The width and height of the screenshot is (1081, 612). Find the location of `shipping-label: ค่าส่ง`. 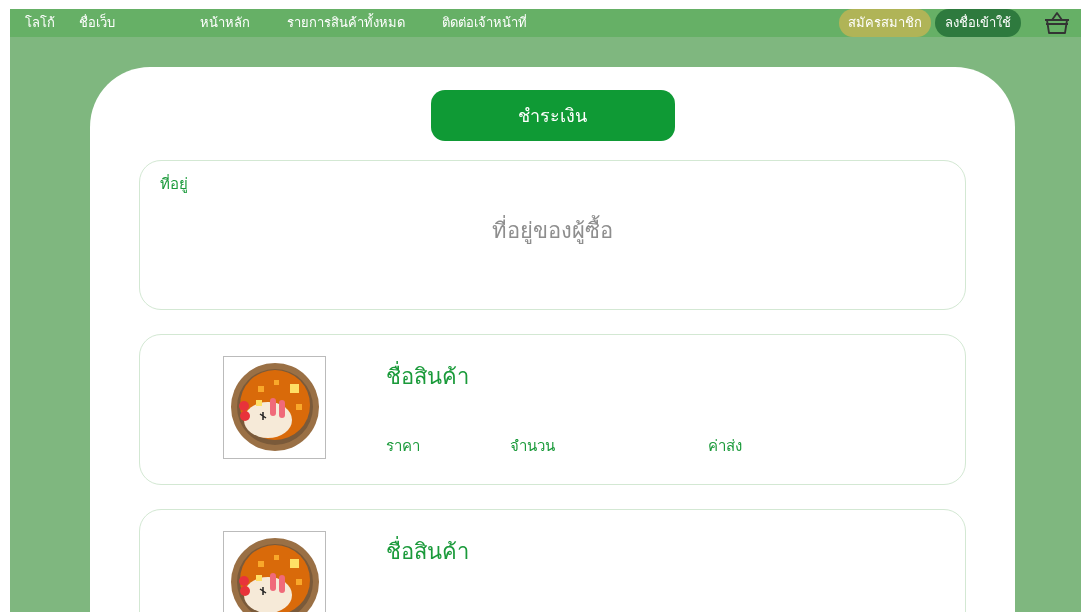

shipping-label: ค่าส่ง is located at coordinates (725, 446).